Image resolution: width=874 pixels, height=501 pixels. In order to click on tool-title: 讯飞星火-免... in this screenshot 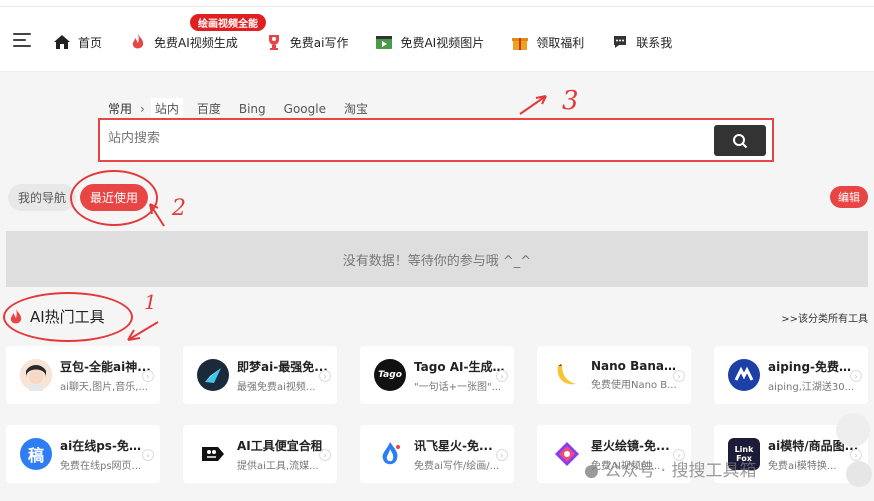, I will do `click(453, 445)`.